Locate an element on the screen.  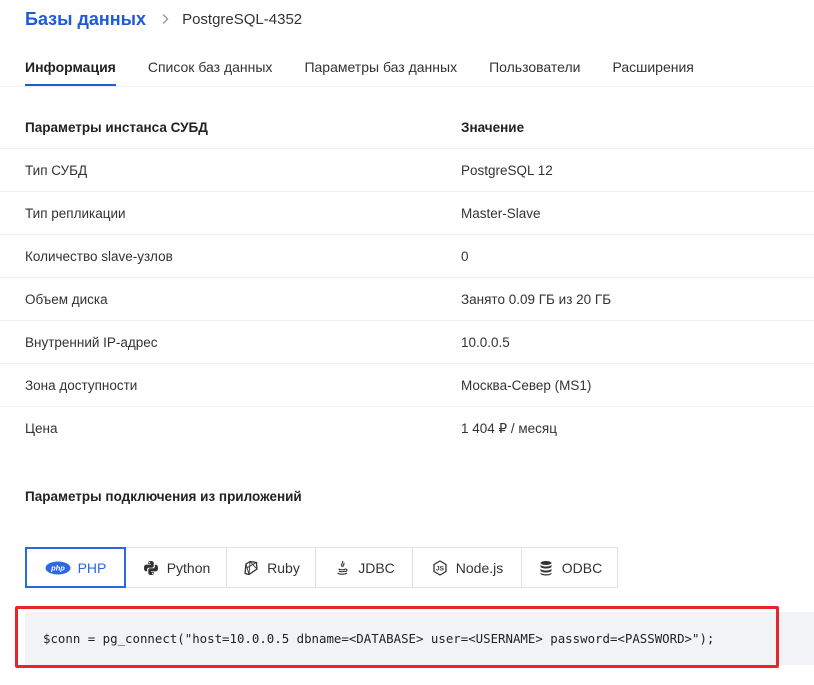
header-parameter: Параметры инстанса СУБД is located at coordinates (116, 127).